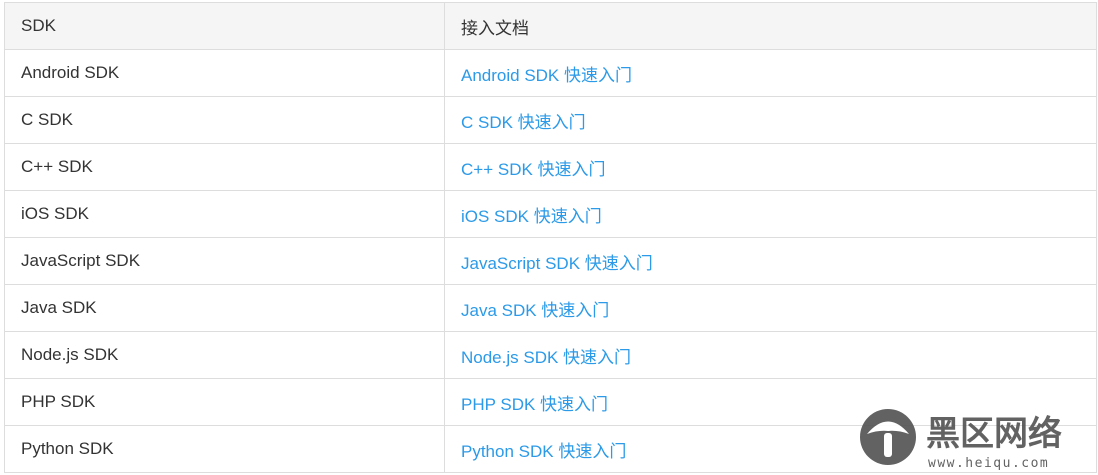 Image resolution: width=1098 pixels, height=475 pixels. What do you see at coordinates (770, 167) in the screenshot?
I see `doc-cell: C++ SDK 快速入门` at bounding box center [770, 167].